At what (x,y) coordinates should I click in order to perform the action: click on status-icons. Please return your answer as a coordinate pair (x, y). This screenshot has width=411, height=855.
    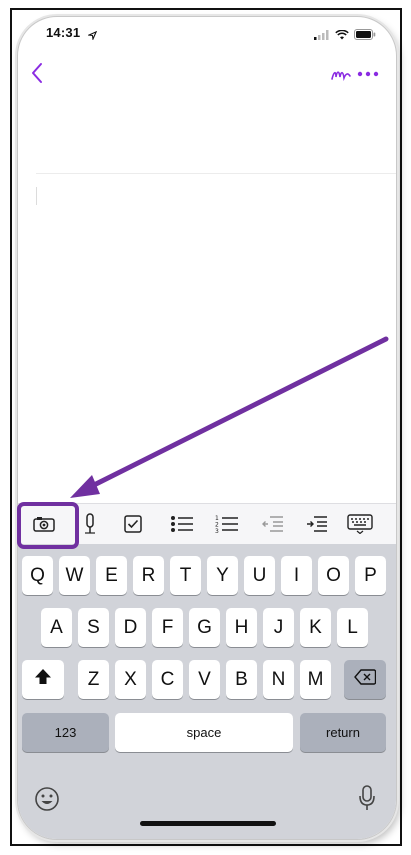
    Looking at the image, I should click on (345, 36).